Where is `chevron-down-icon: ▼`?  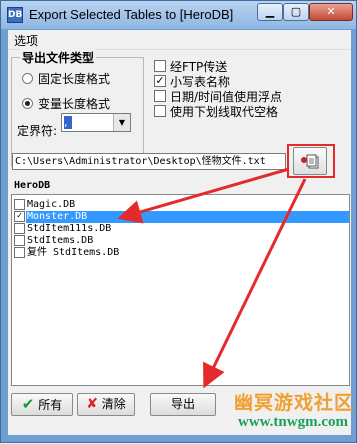
chevron-down-icon: ▼ is located at coordinates (121, 122).